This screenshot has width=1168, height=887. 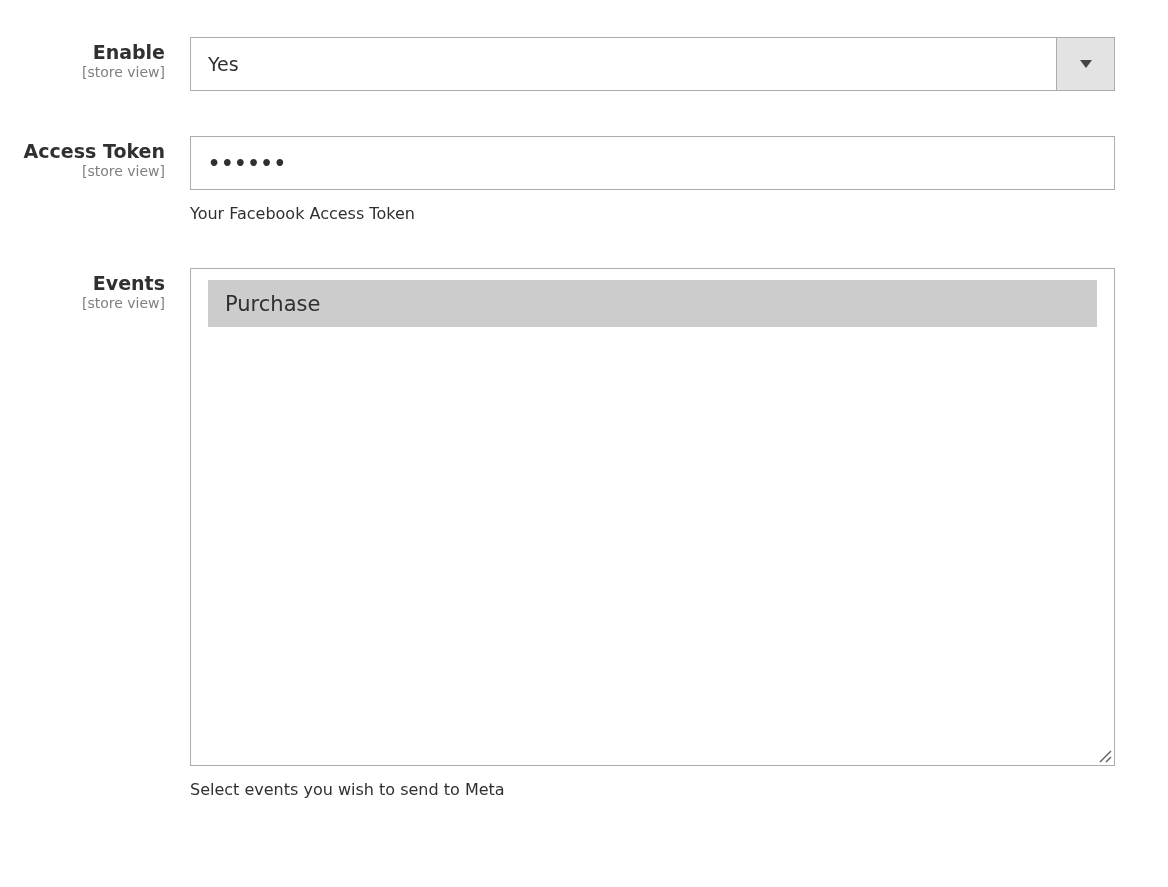 I want to click on resize-grip-icon, so click(x=1105, y=756).